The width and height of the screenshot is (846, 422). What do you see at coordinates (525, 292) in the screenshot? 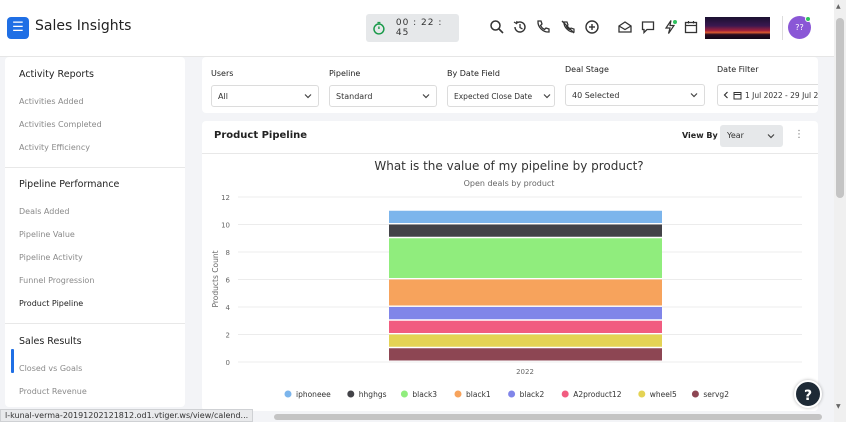
I see `bar-segment-black1` at bounding box center [525, 292].